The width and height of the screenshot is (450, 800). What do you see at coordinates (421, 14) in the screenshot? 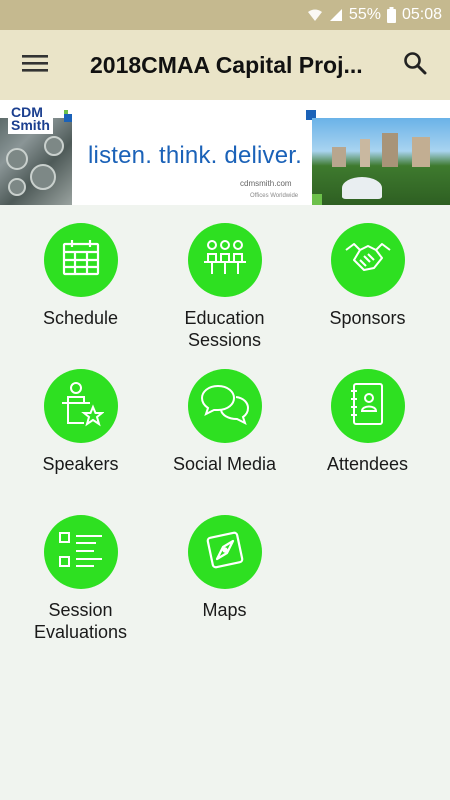
I see `clock: 05:08` at bounding box center [421, 14].